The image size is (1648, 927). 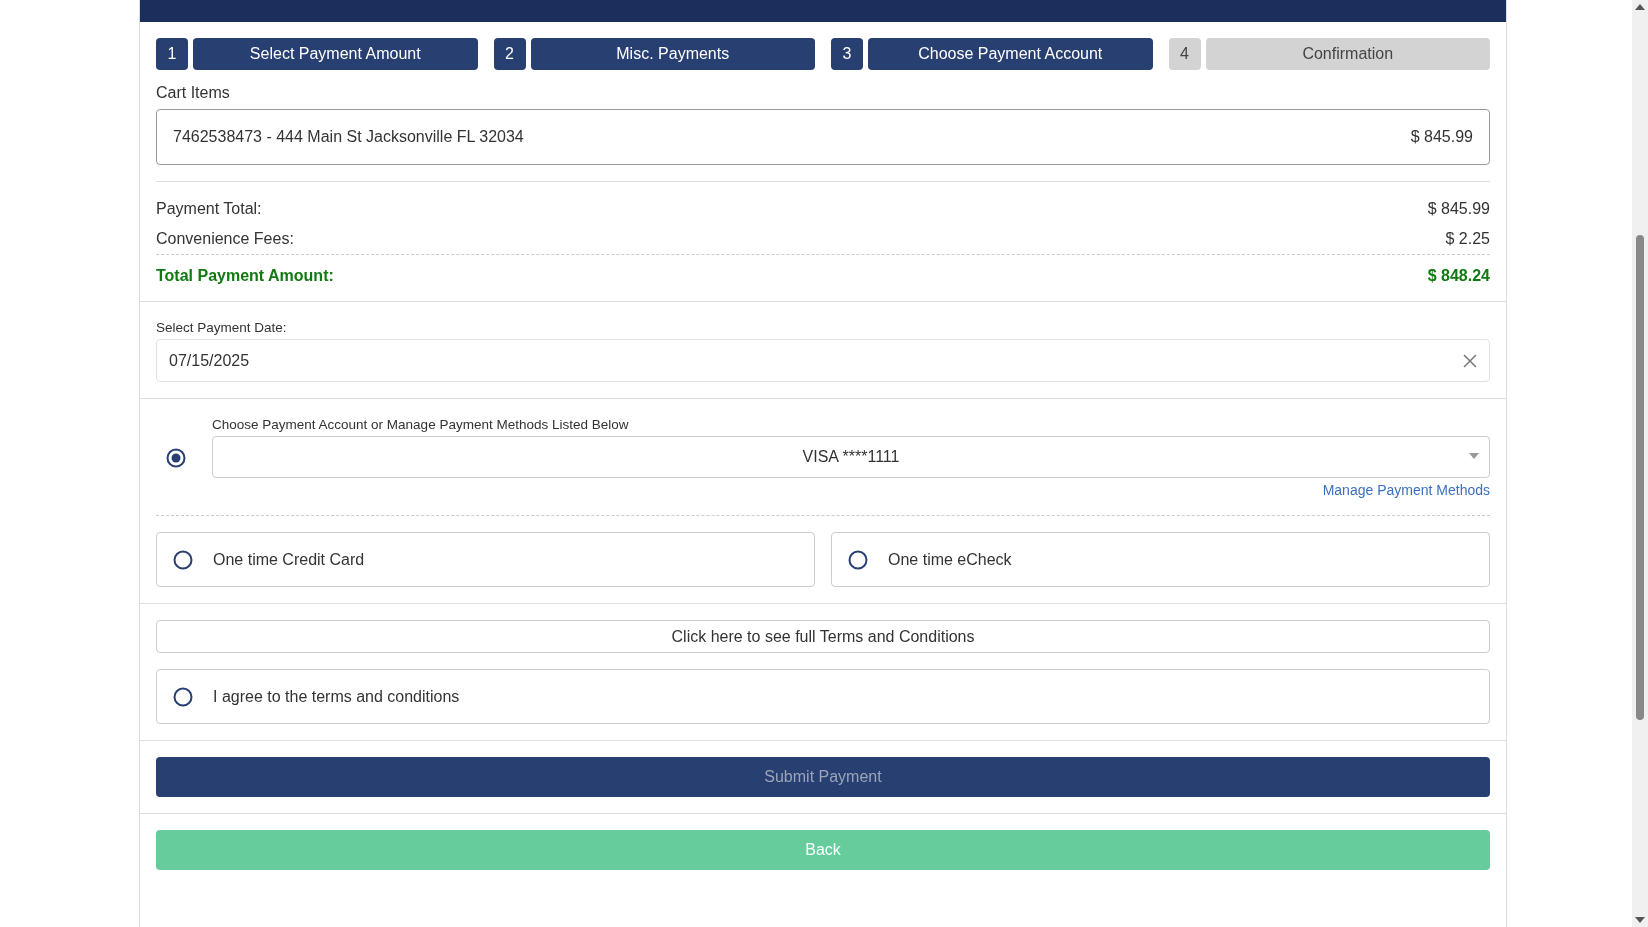 What do you see at coordinates (823, 636) in the screenshot?
I see `terms-button: Click here to see full Terms and Conditions` at bounding box center [823, 636].